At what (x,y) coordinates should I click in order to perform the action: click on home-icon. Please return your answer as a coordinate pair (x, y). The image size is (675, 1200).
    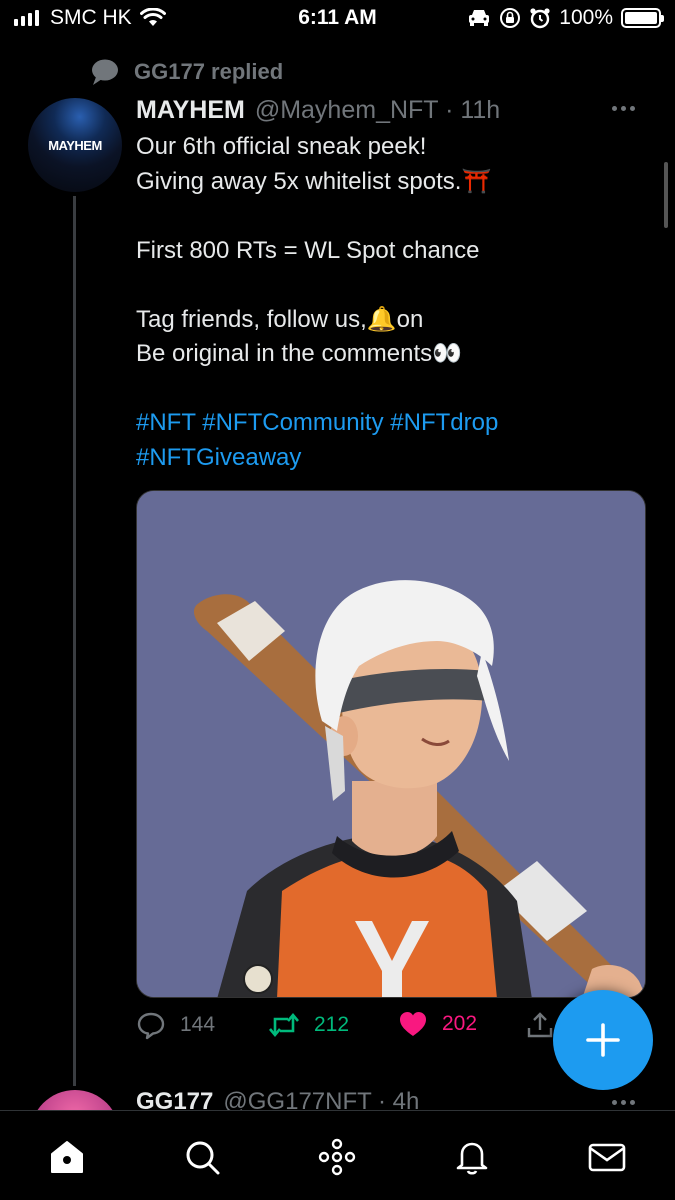
    Looking at the image, I should click on (67, 1157).